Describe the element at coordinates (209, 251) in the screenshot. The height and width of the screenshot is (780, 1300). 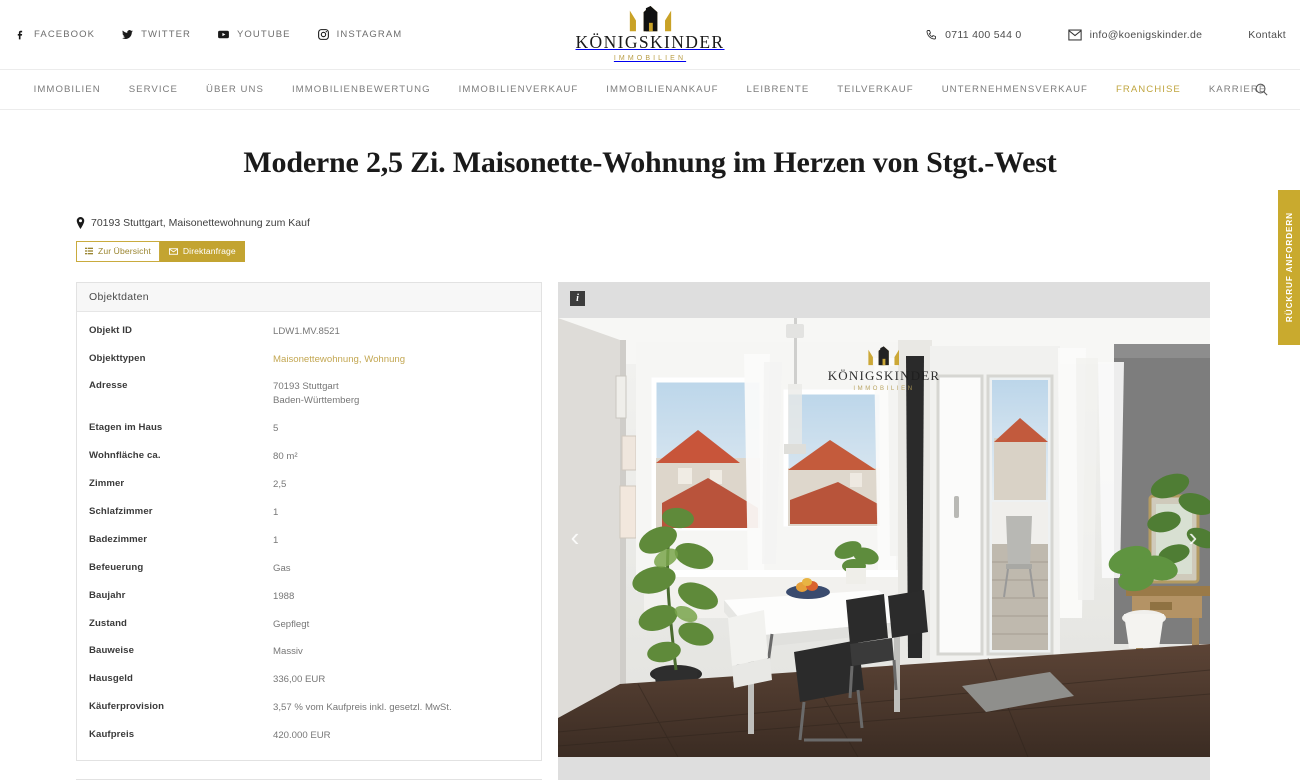
I see `inquiry-button-label: Direktanfrage` at that location.